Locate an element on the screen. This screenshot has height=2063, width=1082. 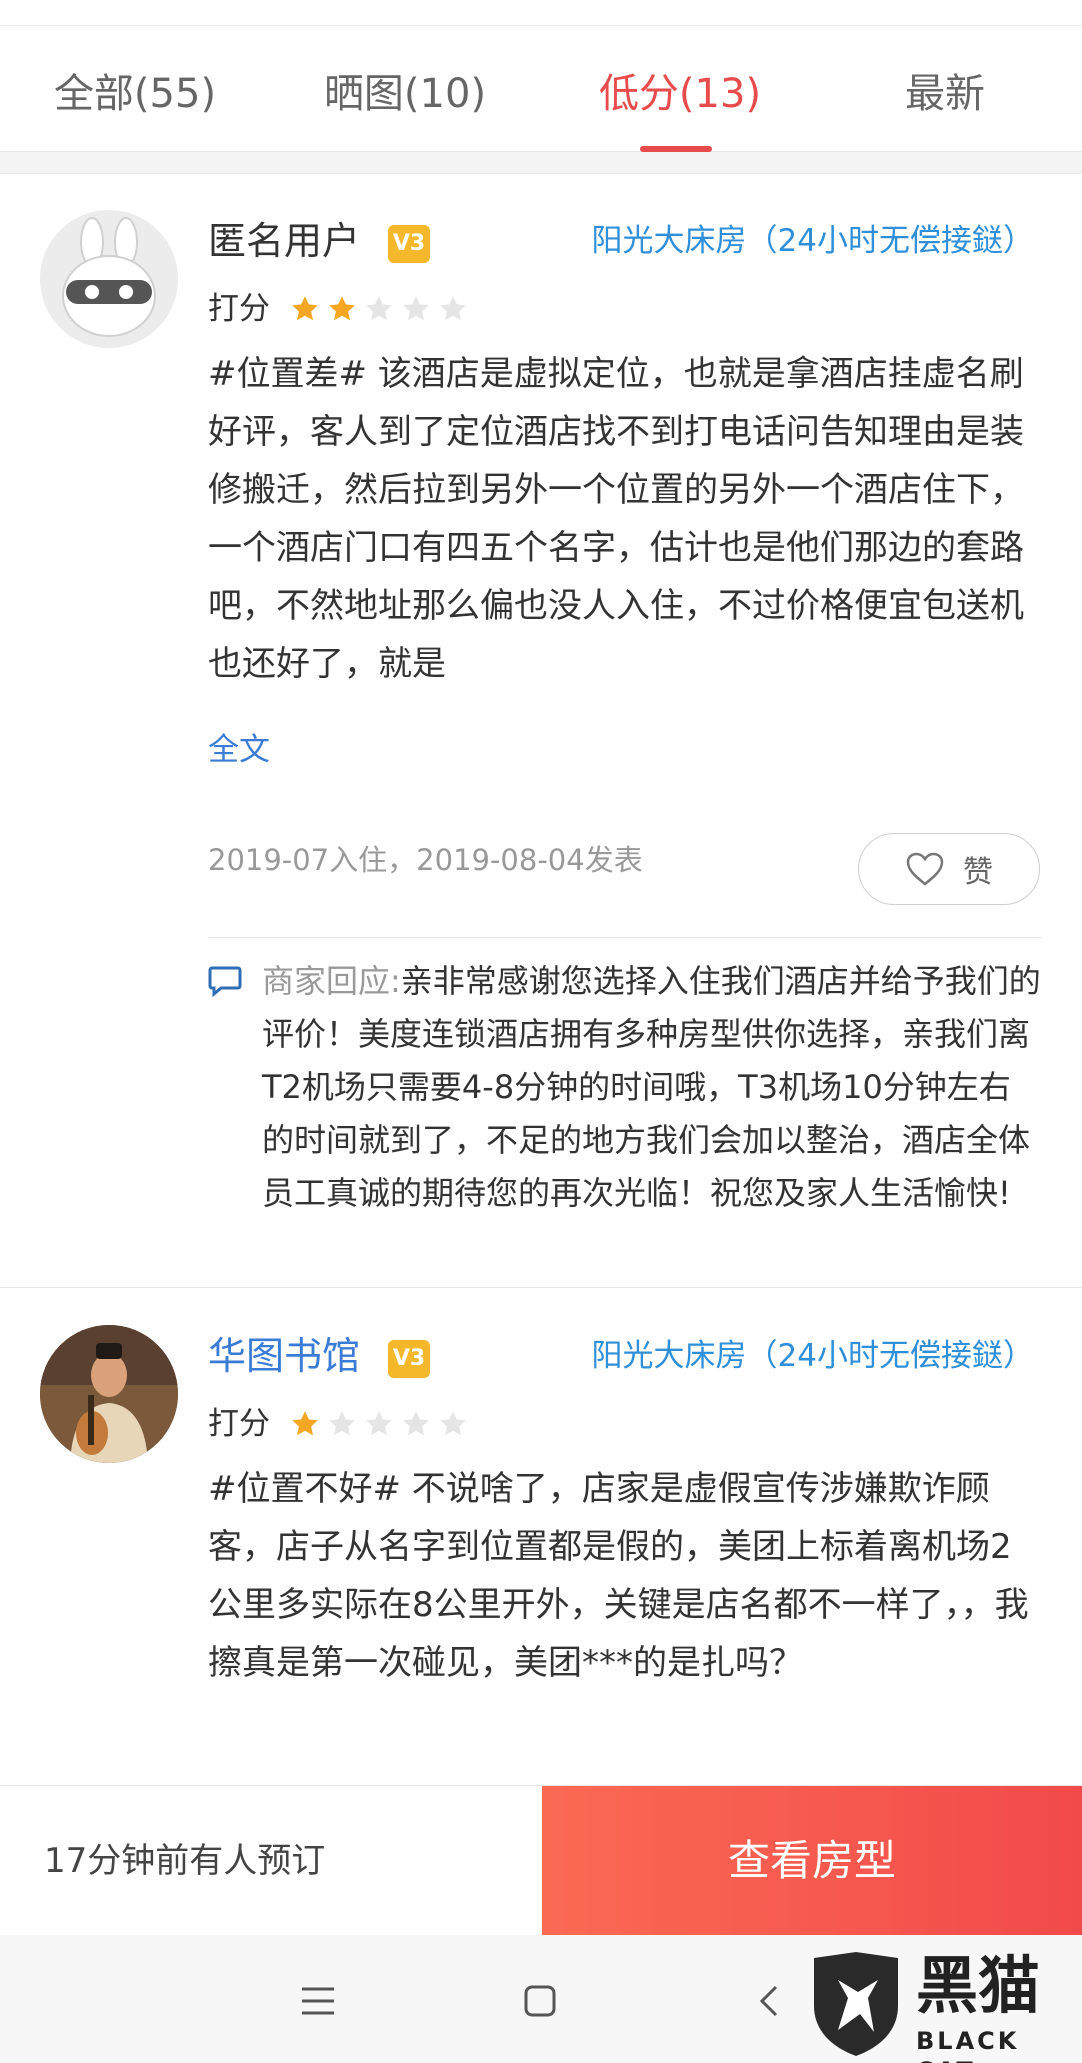
status-strip is located at coordinates (541, 13).